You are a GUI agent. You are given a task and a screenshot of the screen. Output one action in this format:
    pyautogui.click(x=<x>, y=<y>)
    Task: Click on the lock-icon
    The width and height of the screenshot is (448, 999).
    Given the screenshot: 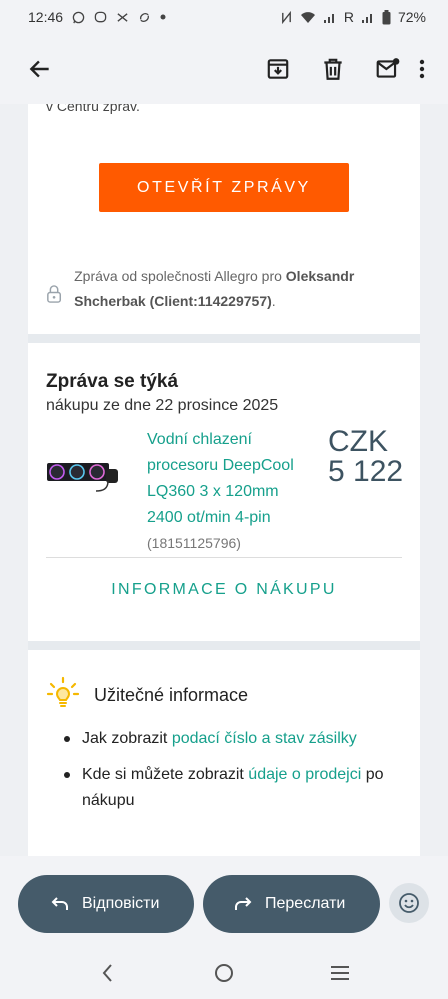 What is the action you would take?
    pyautogui.click(x=54, y=294)
    